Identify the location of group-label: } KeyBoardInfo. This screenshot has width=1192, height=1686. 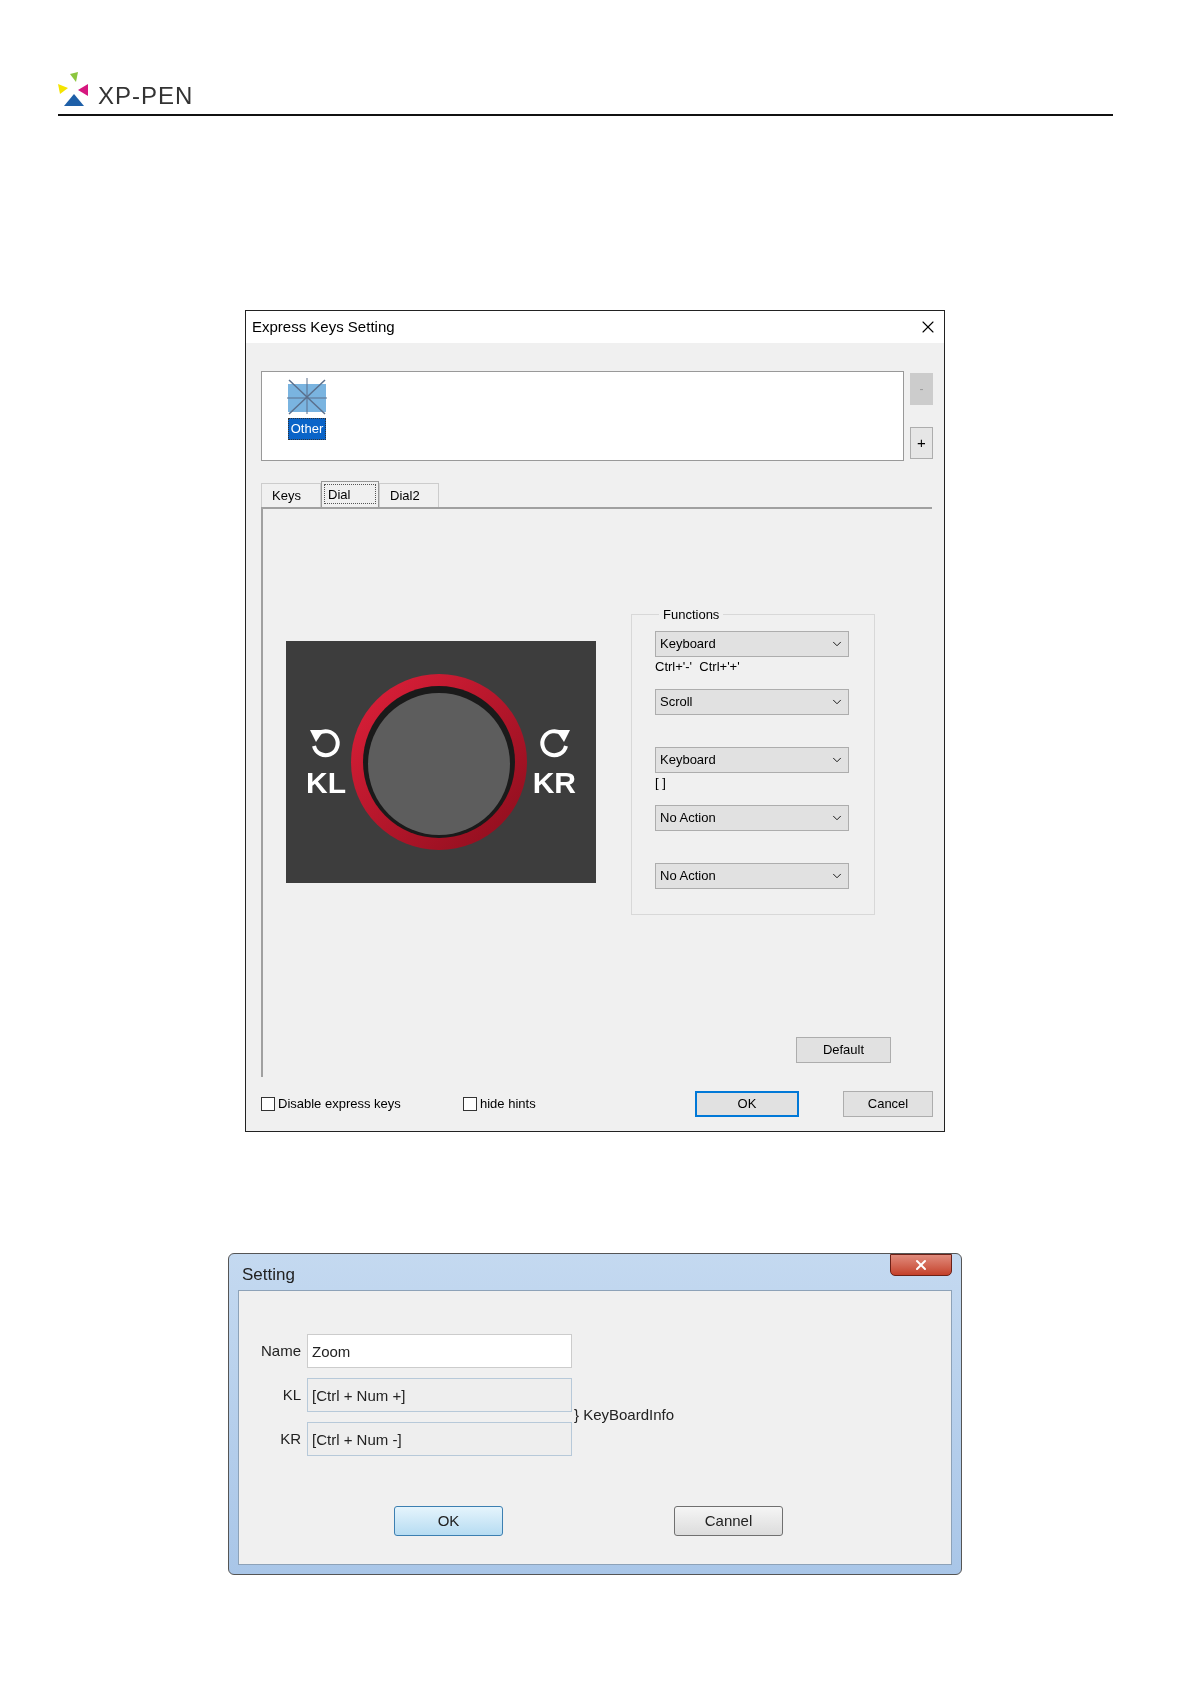
(624, 1414).